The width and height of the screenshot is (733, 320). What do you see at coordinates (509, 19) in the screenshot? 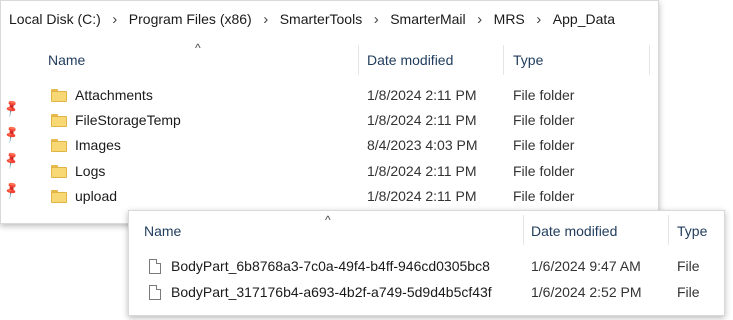
I see `breadcrumb-mrs: MRS` at bounding box center [509, 19].